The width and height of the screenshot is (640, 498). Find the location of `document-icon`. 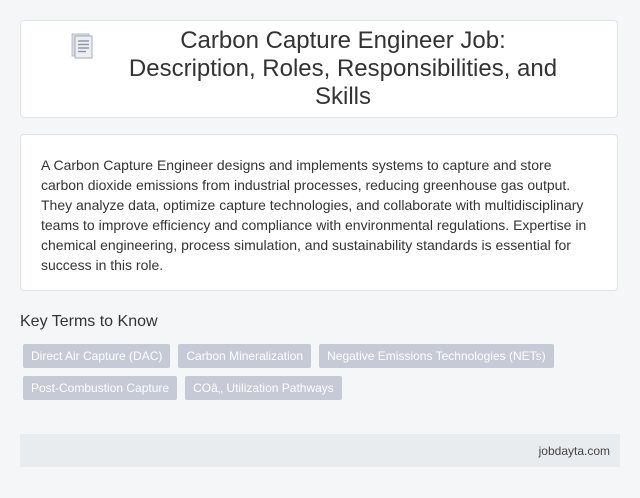

document-icon is located at coordinates (82, 46).